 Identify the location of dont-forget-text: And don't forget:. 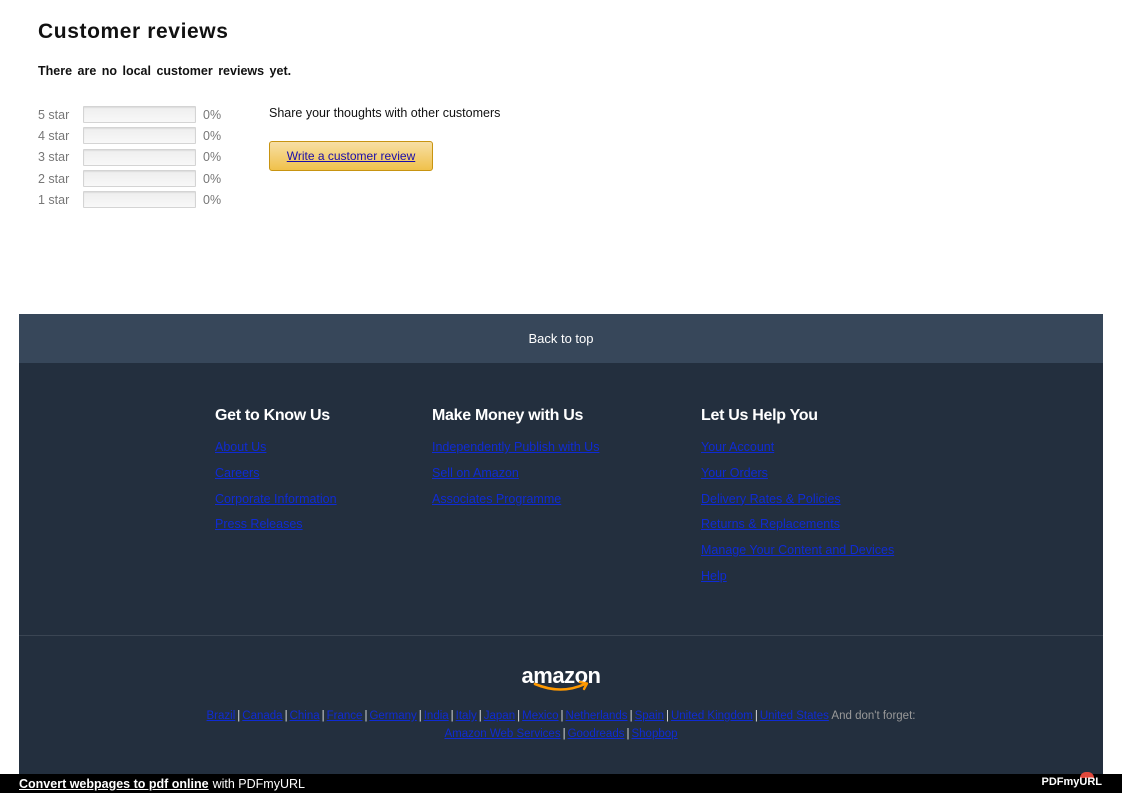
(873, 716).